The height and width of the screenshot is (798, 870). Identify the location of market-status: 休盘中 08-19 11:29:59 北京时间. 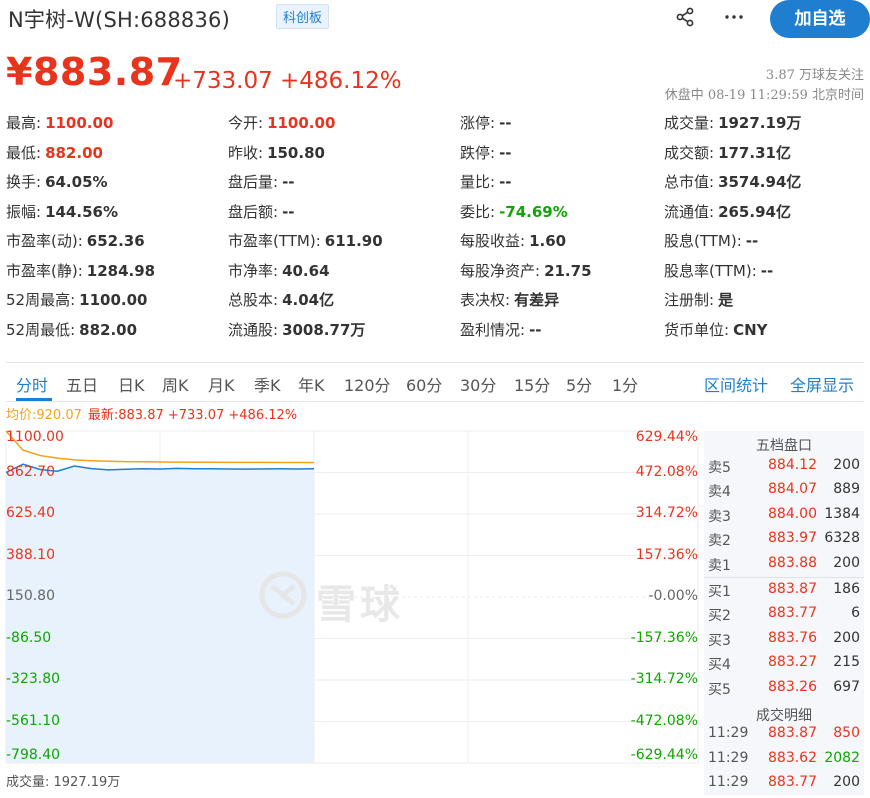
(764, 95).